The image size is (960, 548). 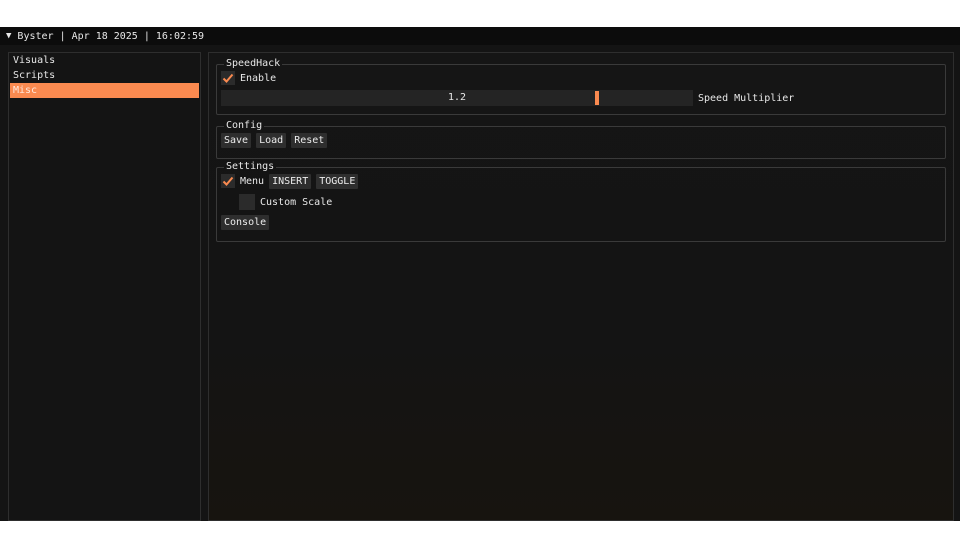 I want to click on menu-checkbox, so click(x=228, y=181).